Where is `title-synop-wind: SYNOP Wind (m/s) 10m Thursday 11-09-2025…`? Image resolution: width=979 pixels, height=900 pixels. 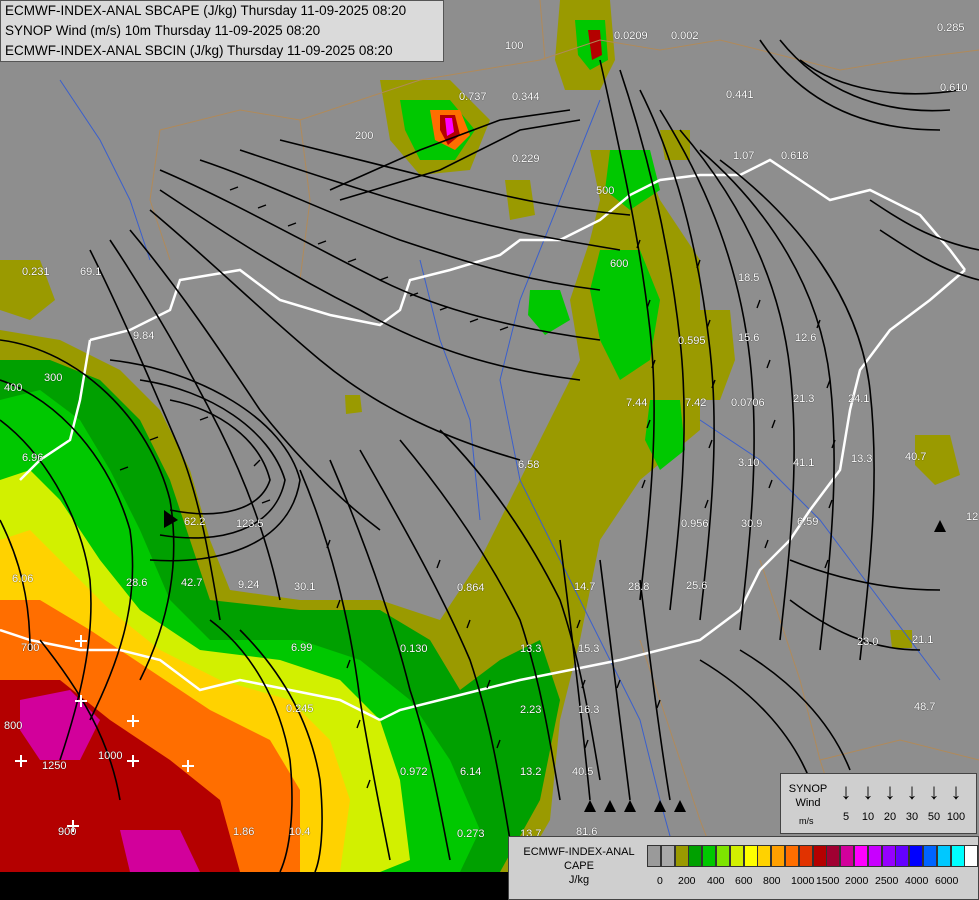
title-synop-wind: SYNOP Wind (m/s) 10m Thursday 11-09-2025… is located at coordinates (163, 30).